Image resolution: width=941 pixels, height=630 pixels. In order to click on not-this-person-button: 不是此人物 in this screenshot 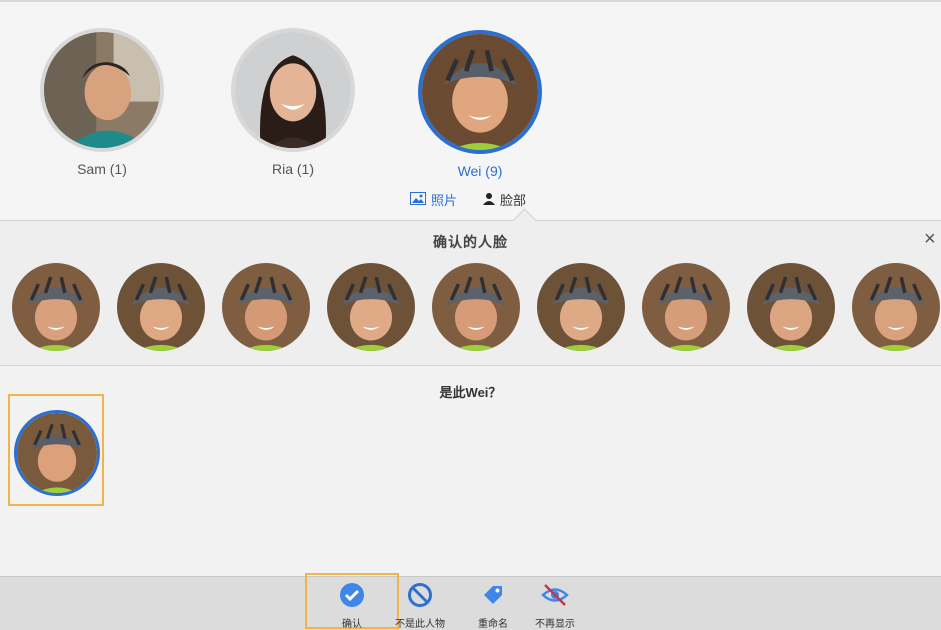, I will do `click(420, 605)`.